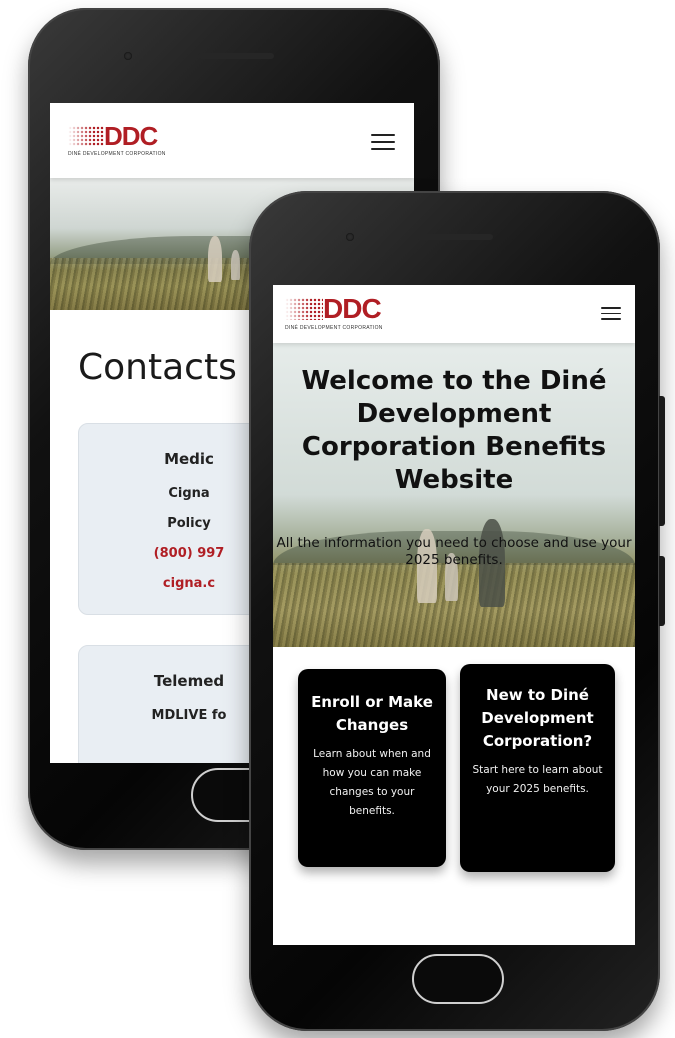 This screenshot has height=1038, width=675. Describe the element at coordinates (215, 259) in the screenshot. I see `hero-person` at that location.